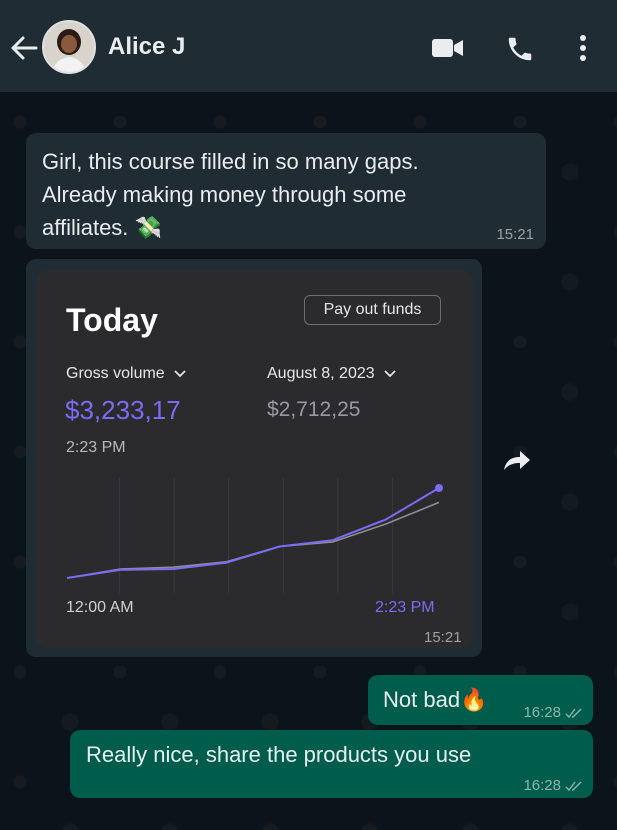 The width and height of the screenshot is (617, 830). What do you see at coordinates (102, 227) in the screenshot?
I see `message-text-line: affiliates. 💸` at bounding box center [102, 227].